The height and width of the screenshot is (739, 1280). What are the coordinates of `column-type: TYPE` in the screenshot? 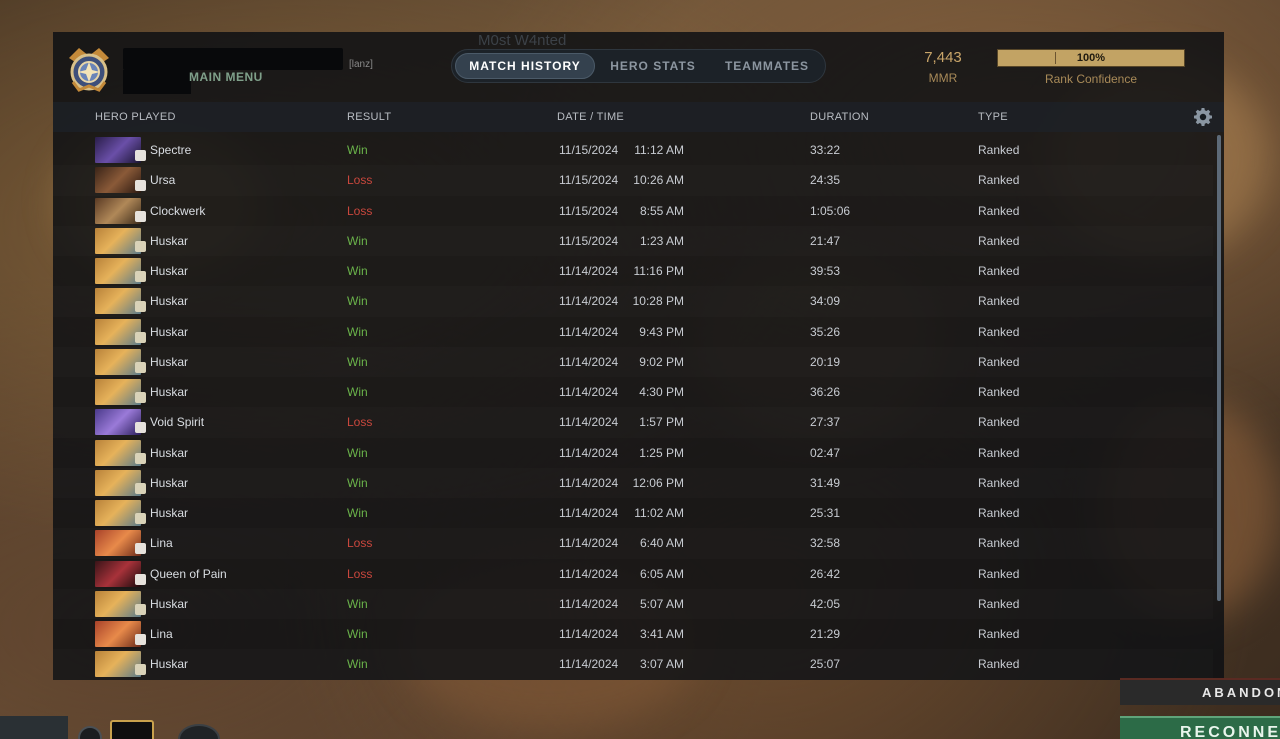 It's located at (993, 117).